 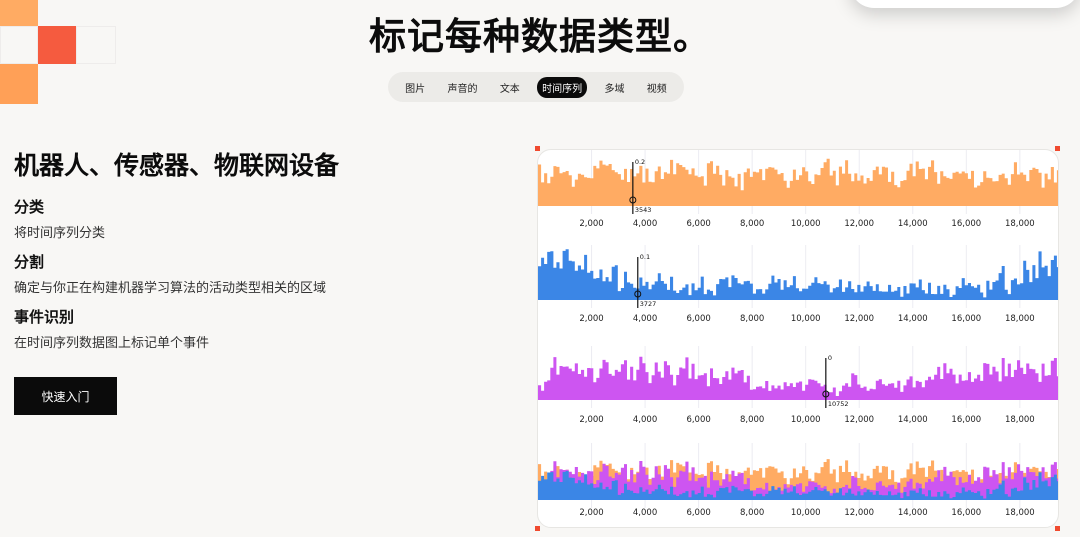 I want to click on chart-2-tick-label: 16,000, so click(x=966, y=319).